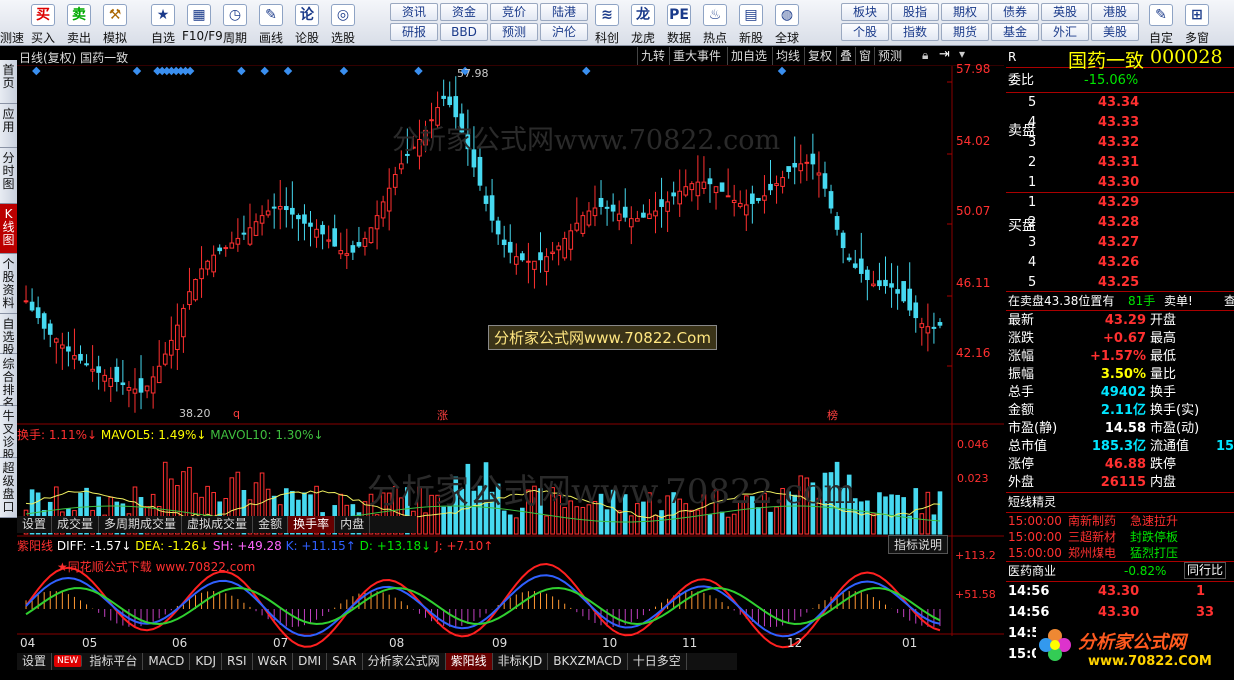 Image resolution: width=1234 pixels, height=680 pixels. I want to click on indicator-tab-5: RSI, so click(237, 661).